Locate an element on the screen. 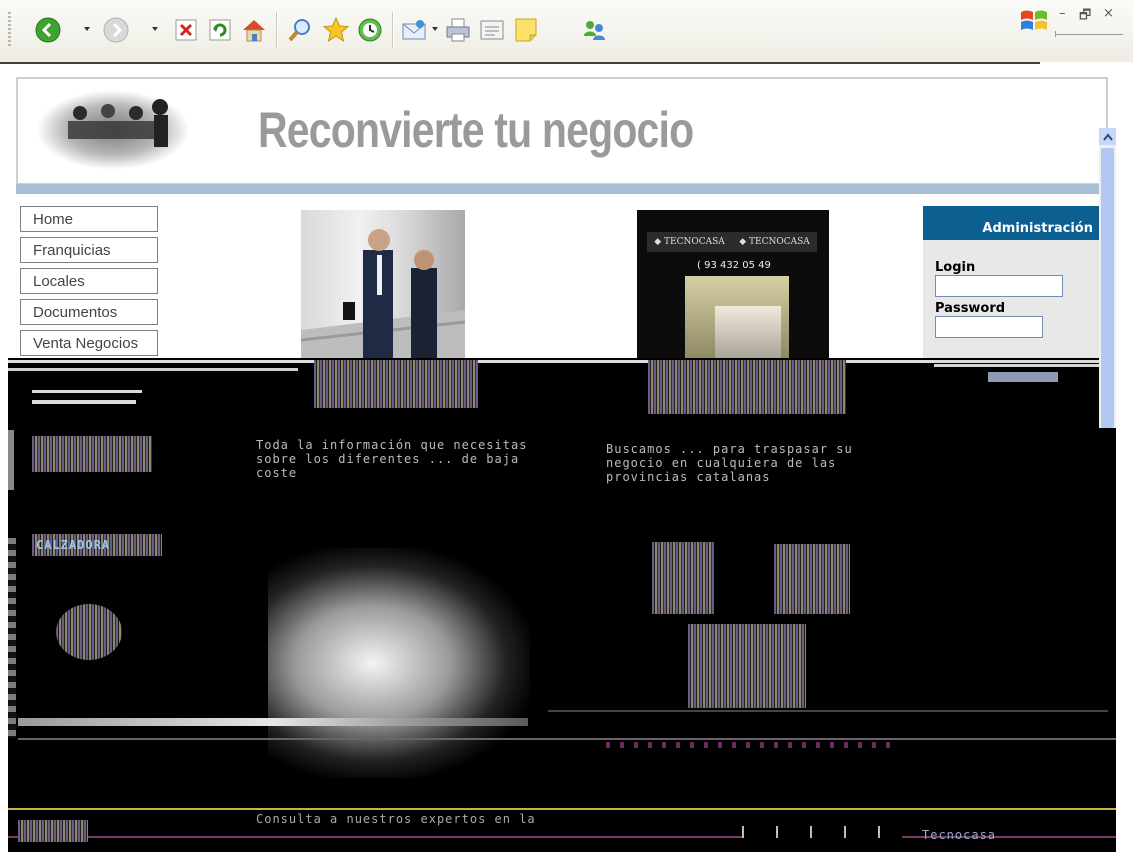  chevron-up-icon is located at coordinates (1107, 136).